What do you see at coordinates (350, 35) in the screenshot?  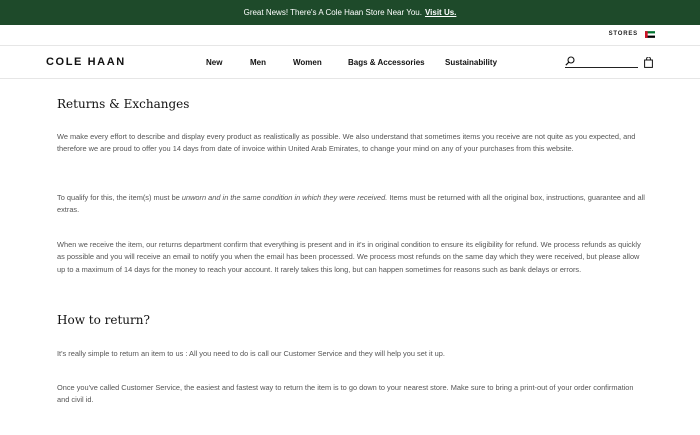 I see `utility-bar: STORES` at bounding box center [350, 35].